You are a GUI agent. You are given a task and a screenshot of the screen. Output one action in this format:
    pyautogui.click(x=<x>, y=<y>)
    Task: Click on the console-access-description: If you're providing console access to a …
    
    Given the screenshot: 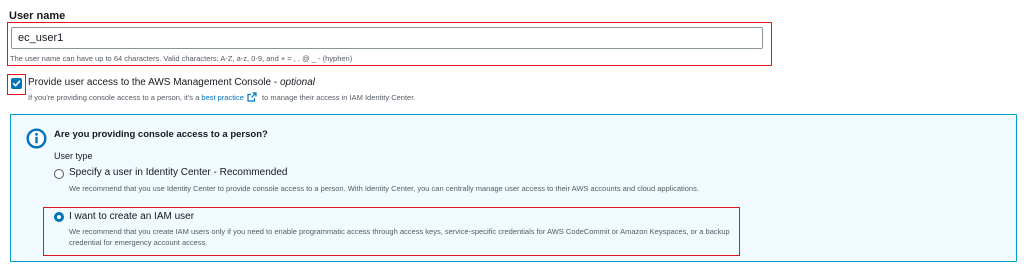 What is the action you would take?
    pyautogui.click(x=221, y=97)
    